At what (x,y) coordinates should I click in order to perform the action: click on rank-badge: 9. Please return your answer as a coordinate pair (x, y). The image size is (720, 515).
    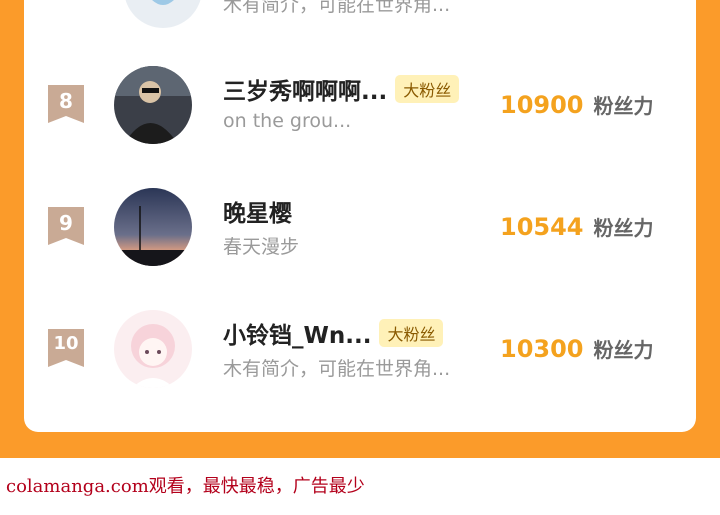
    Looking at the image, I should click on (66, 226).